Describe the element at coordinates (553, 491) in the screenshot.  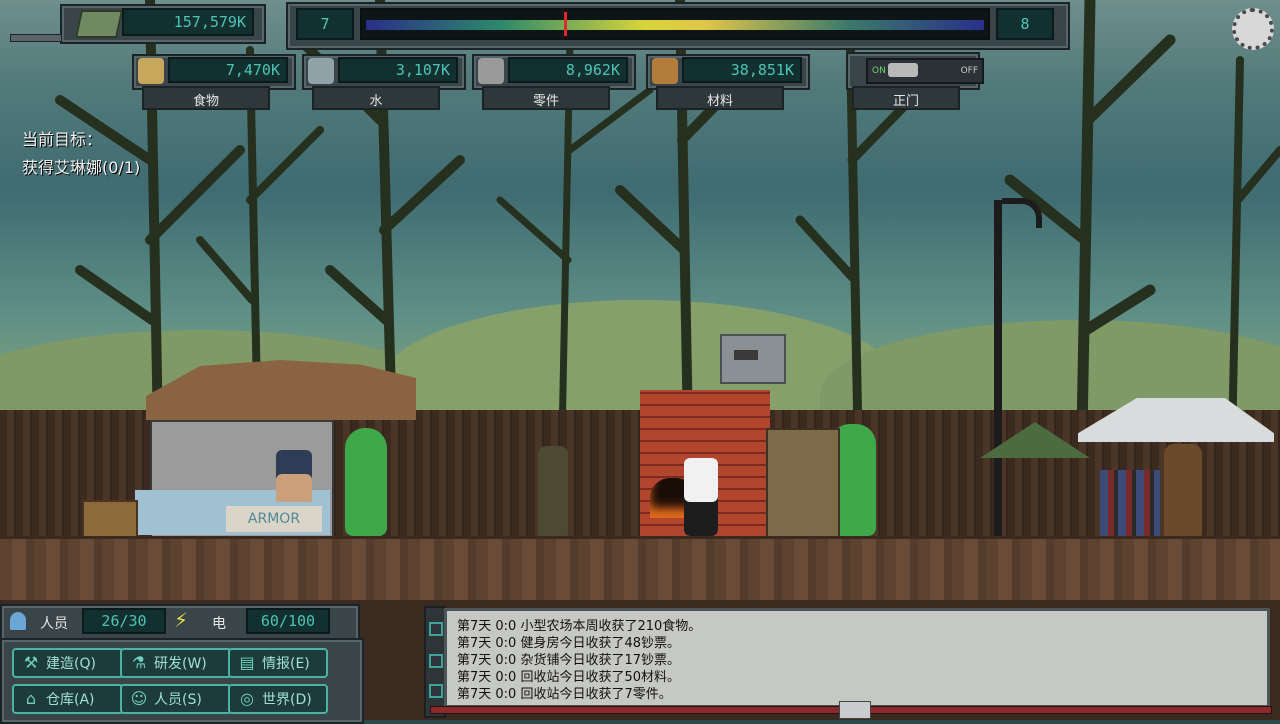
I see `soldier-character` at that location.